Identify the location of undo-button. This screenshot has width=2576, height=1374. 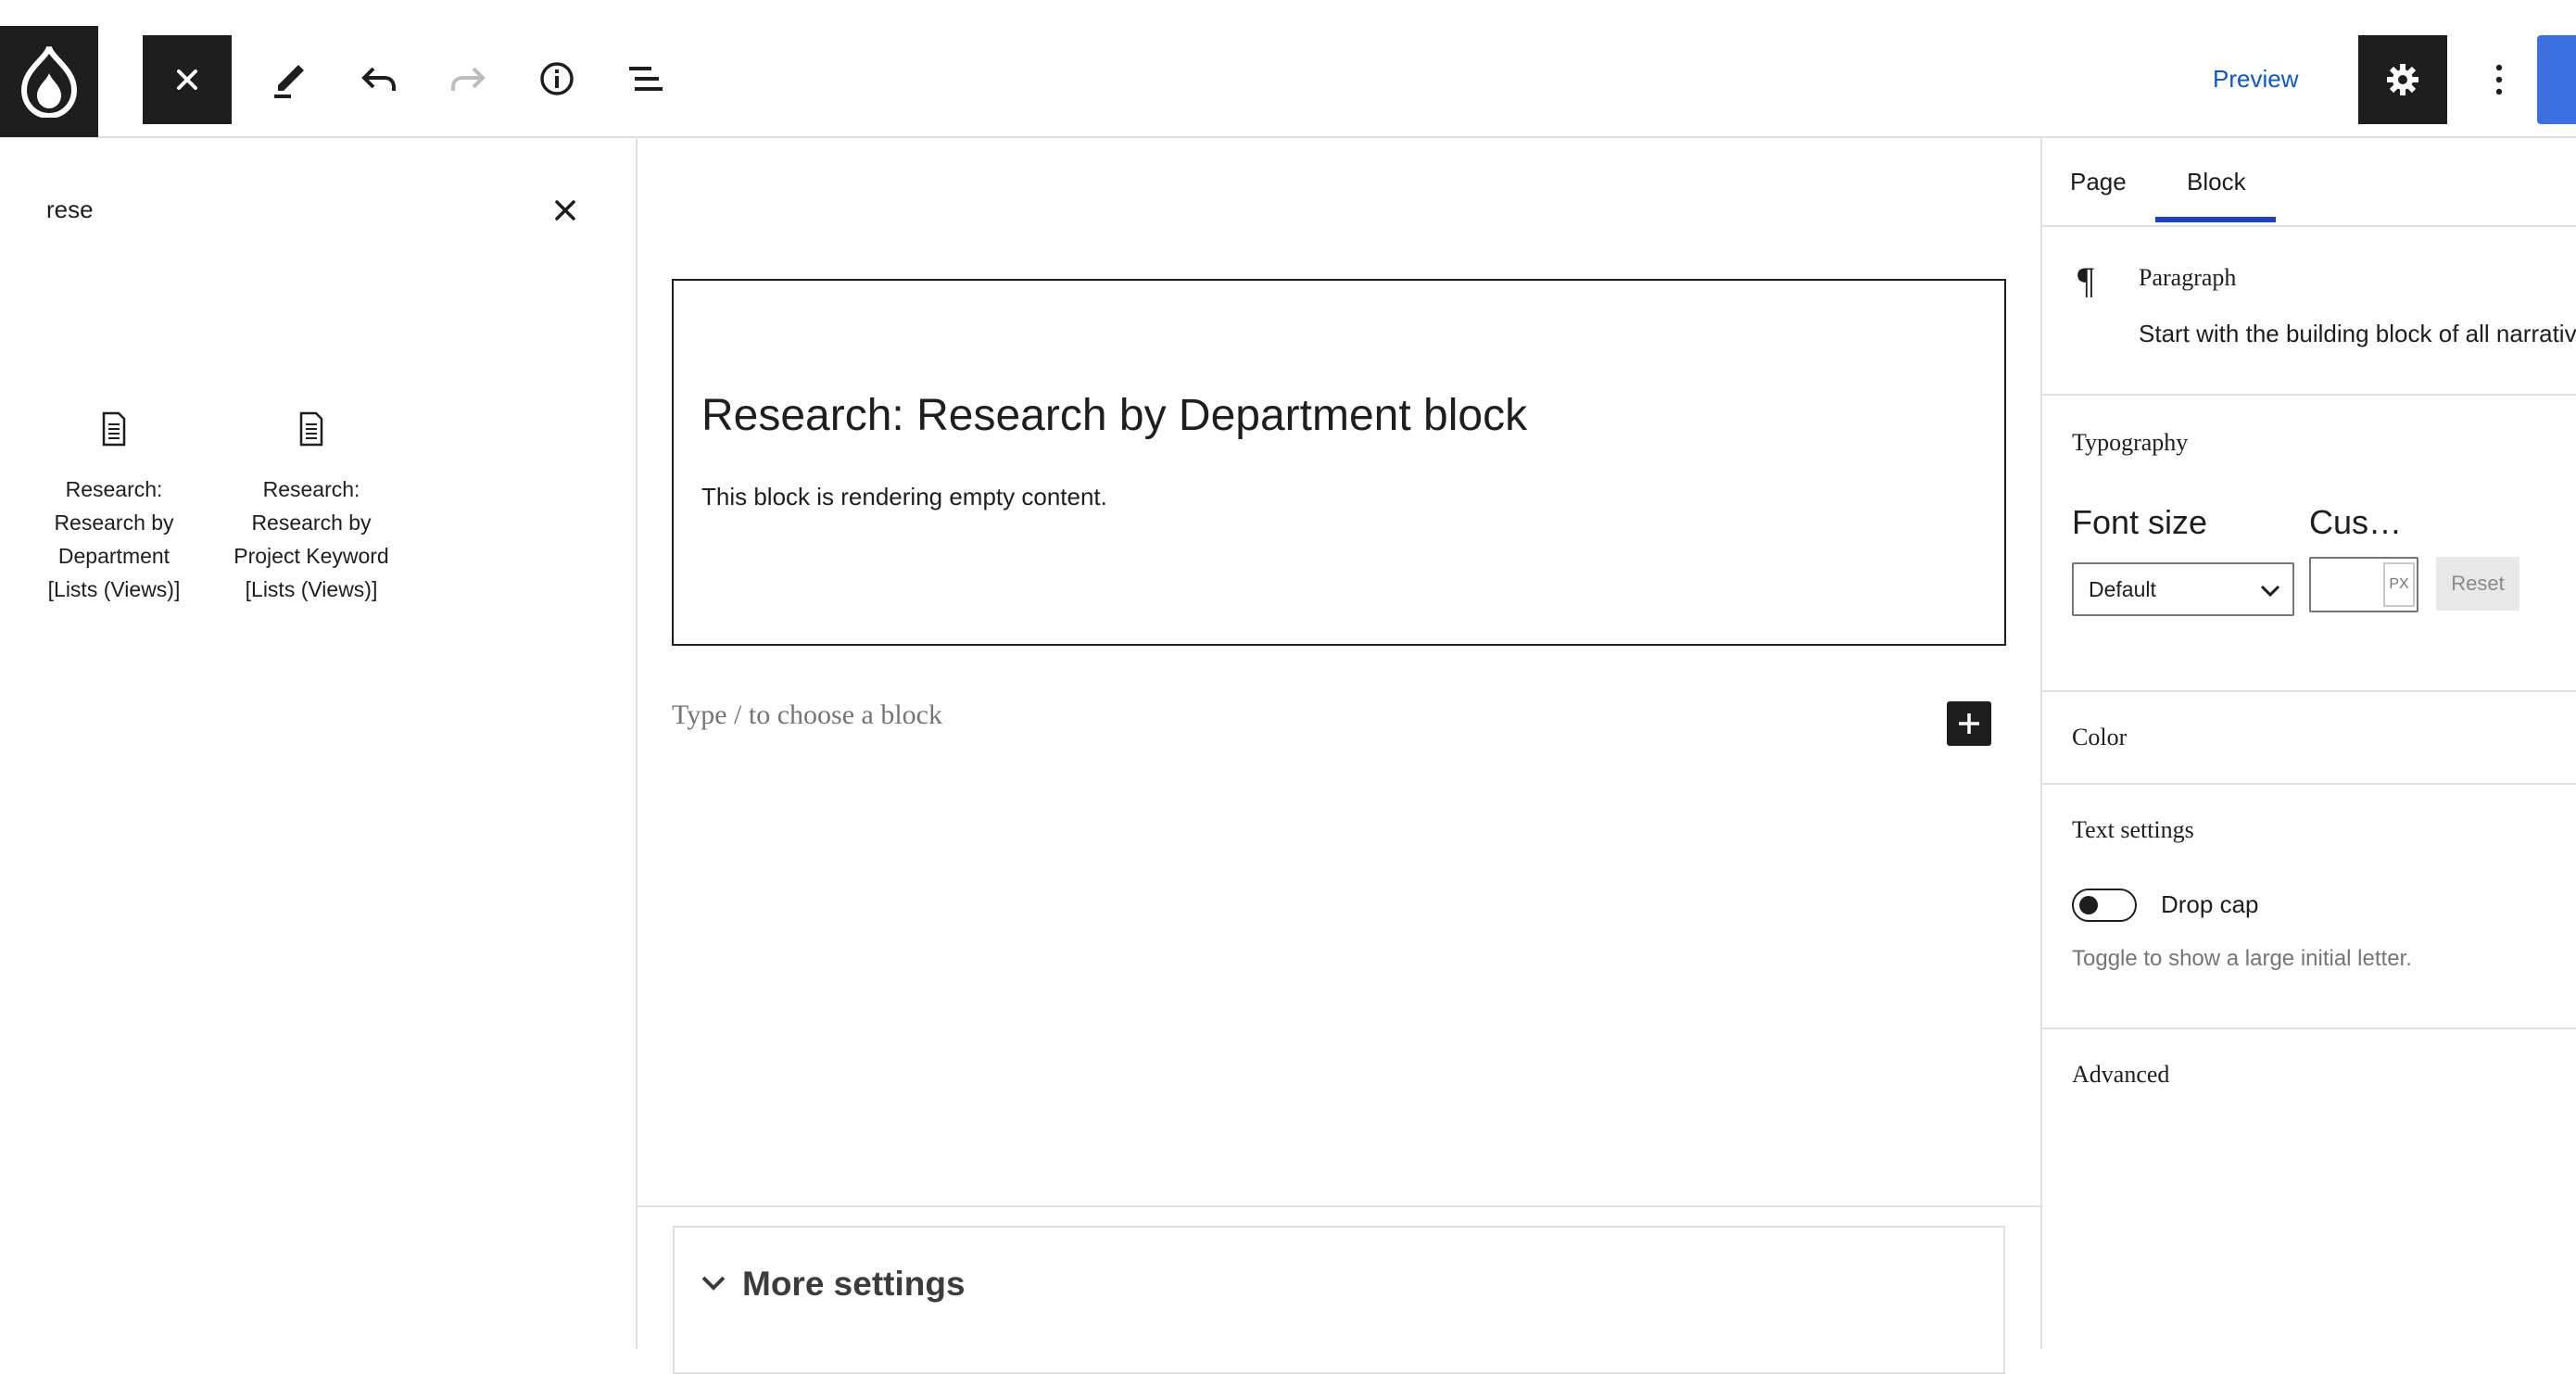
(379, 79).